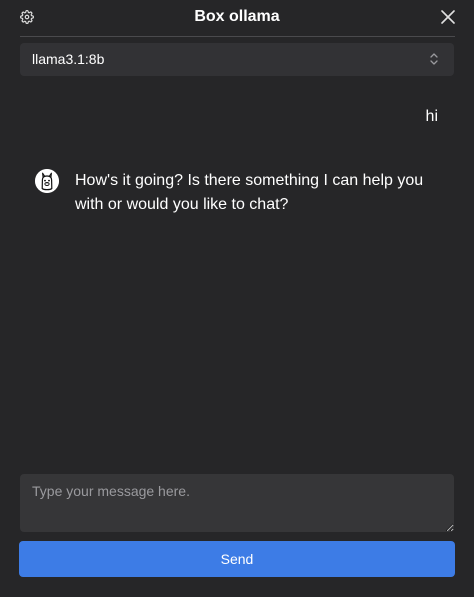 The height and width of the screenshot is (597, 474). I want to click on close-button, so click(448, 17).